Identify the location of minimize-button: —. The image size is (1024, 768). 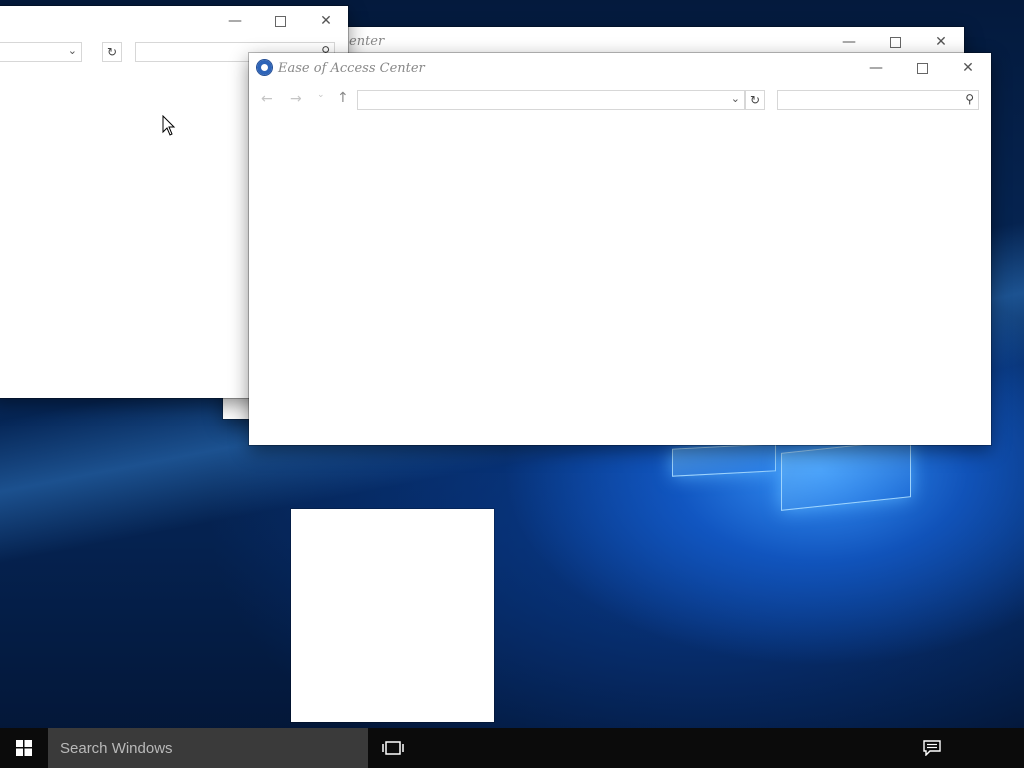
(876, 68).